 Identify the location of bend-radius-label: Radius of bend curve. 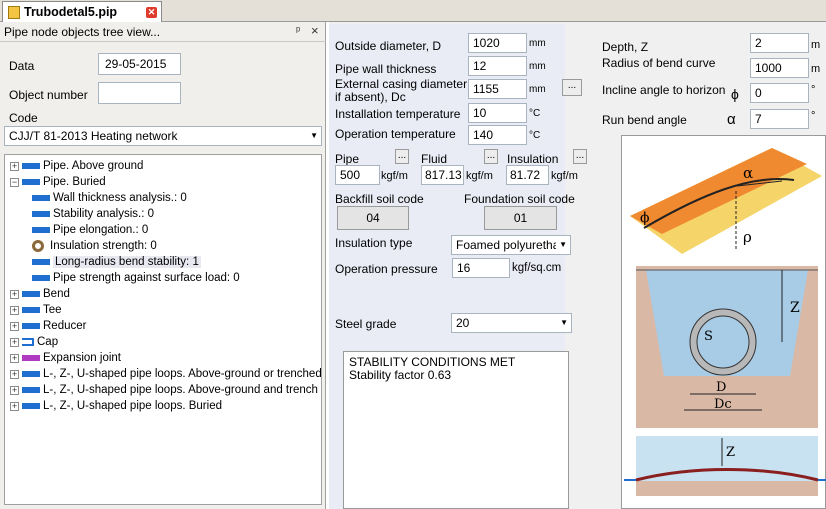
(659, 63).